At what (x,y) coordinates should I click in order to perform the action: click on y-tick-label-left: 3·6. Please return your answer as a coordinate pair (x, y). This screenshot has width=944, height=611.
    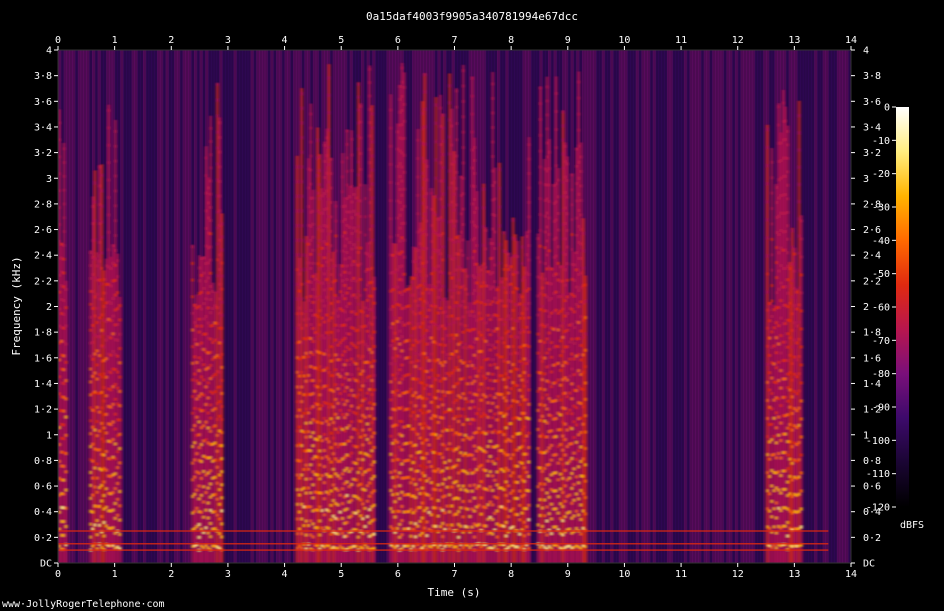
    Looking at the image, I should click on (43, 102).